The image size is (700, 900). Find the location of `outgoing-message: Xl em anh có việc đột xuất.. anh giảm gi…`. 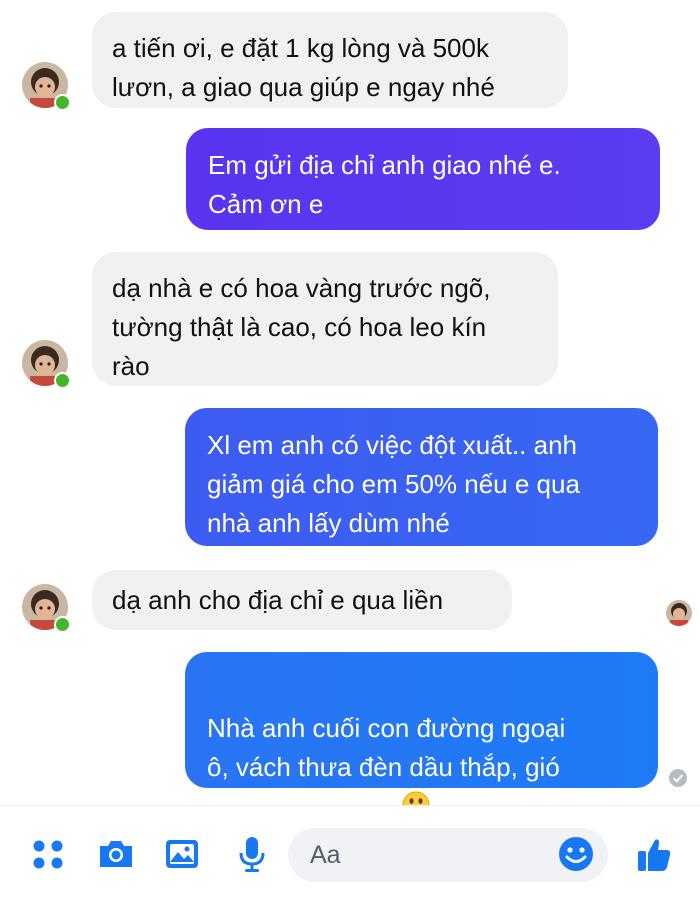

outgoing-message: Xl em anh có việc đột xuất.. anh giảm gi… is located at coordinates (421, 477).